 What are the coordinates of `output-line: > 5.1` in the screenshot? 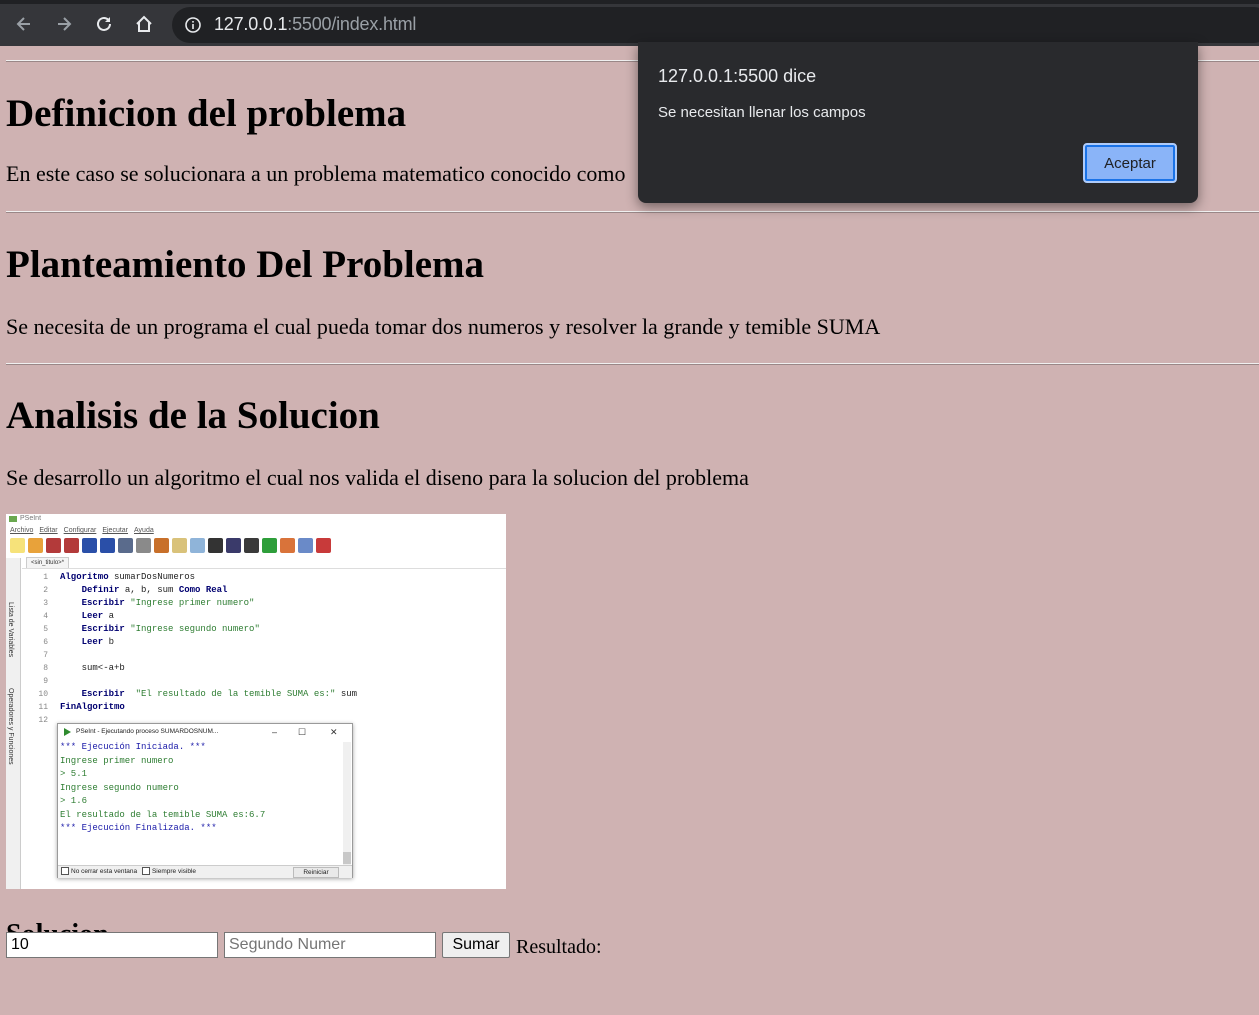 It's located at (74, 774).